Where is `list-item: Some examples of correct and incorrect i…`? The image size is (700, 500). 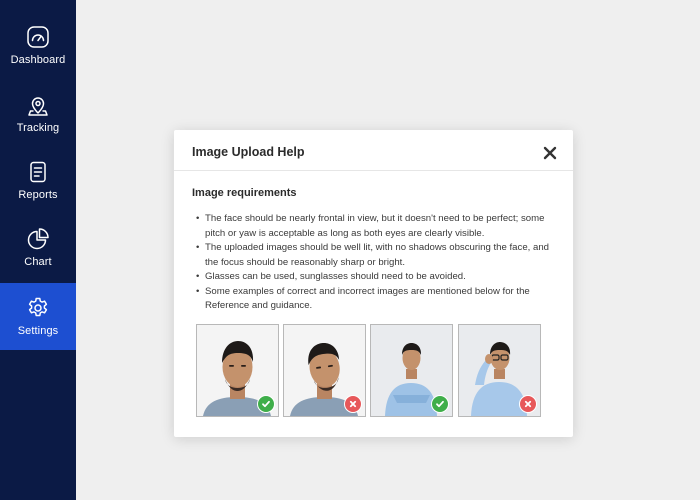
list-item: Some examples of correct and incorrect i… is located at coordinates (377, 299).